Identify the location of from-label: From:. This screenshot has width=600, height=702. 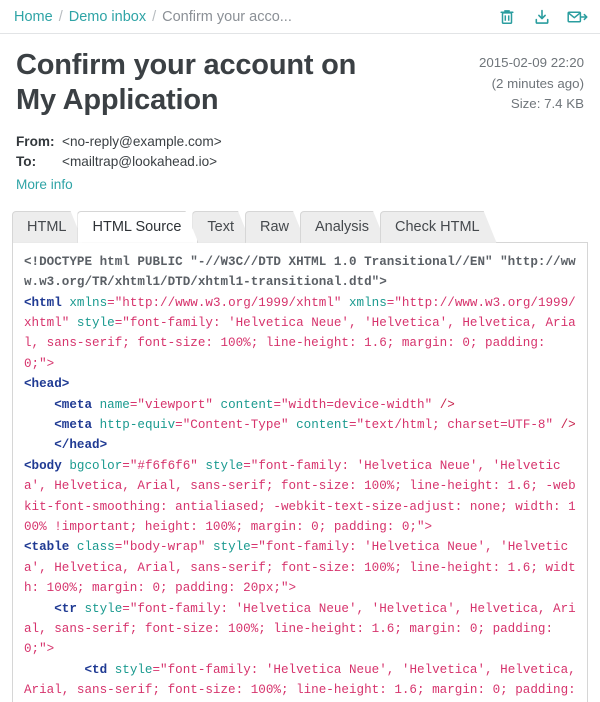
(35, 141).